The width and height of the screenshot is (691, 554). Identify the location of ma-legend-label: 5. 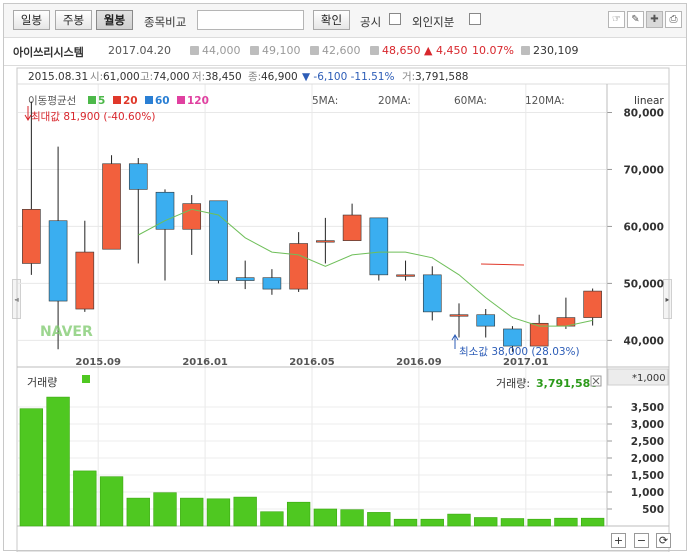
(101, 101).